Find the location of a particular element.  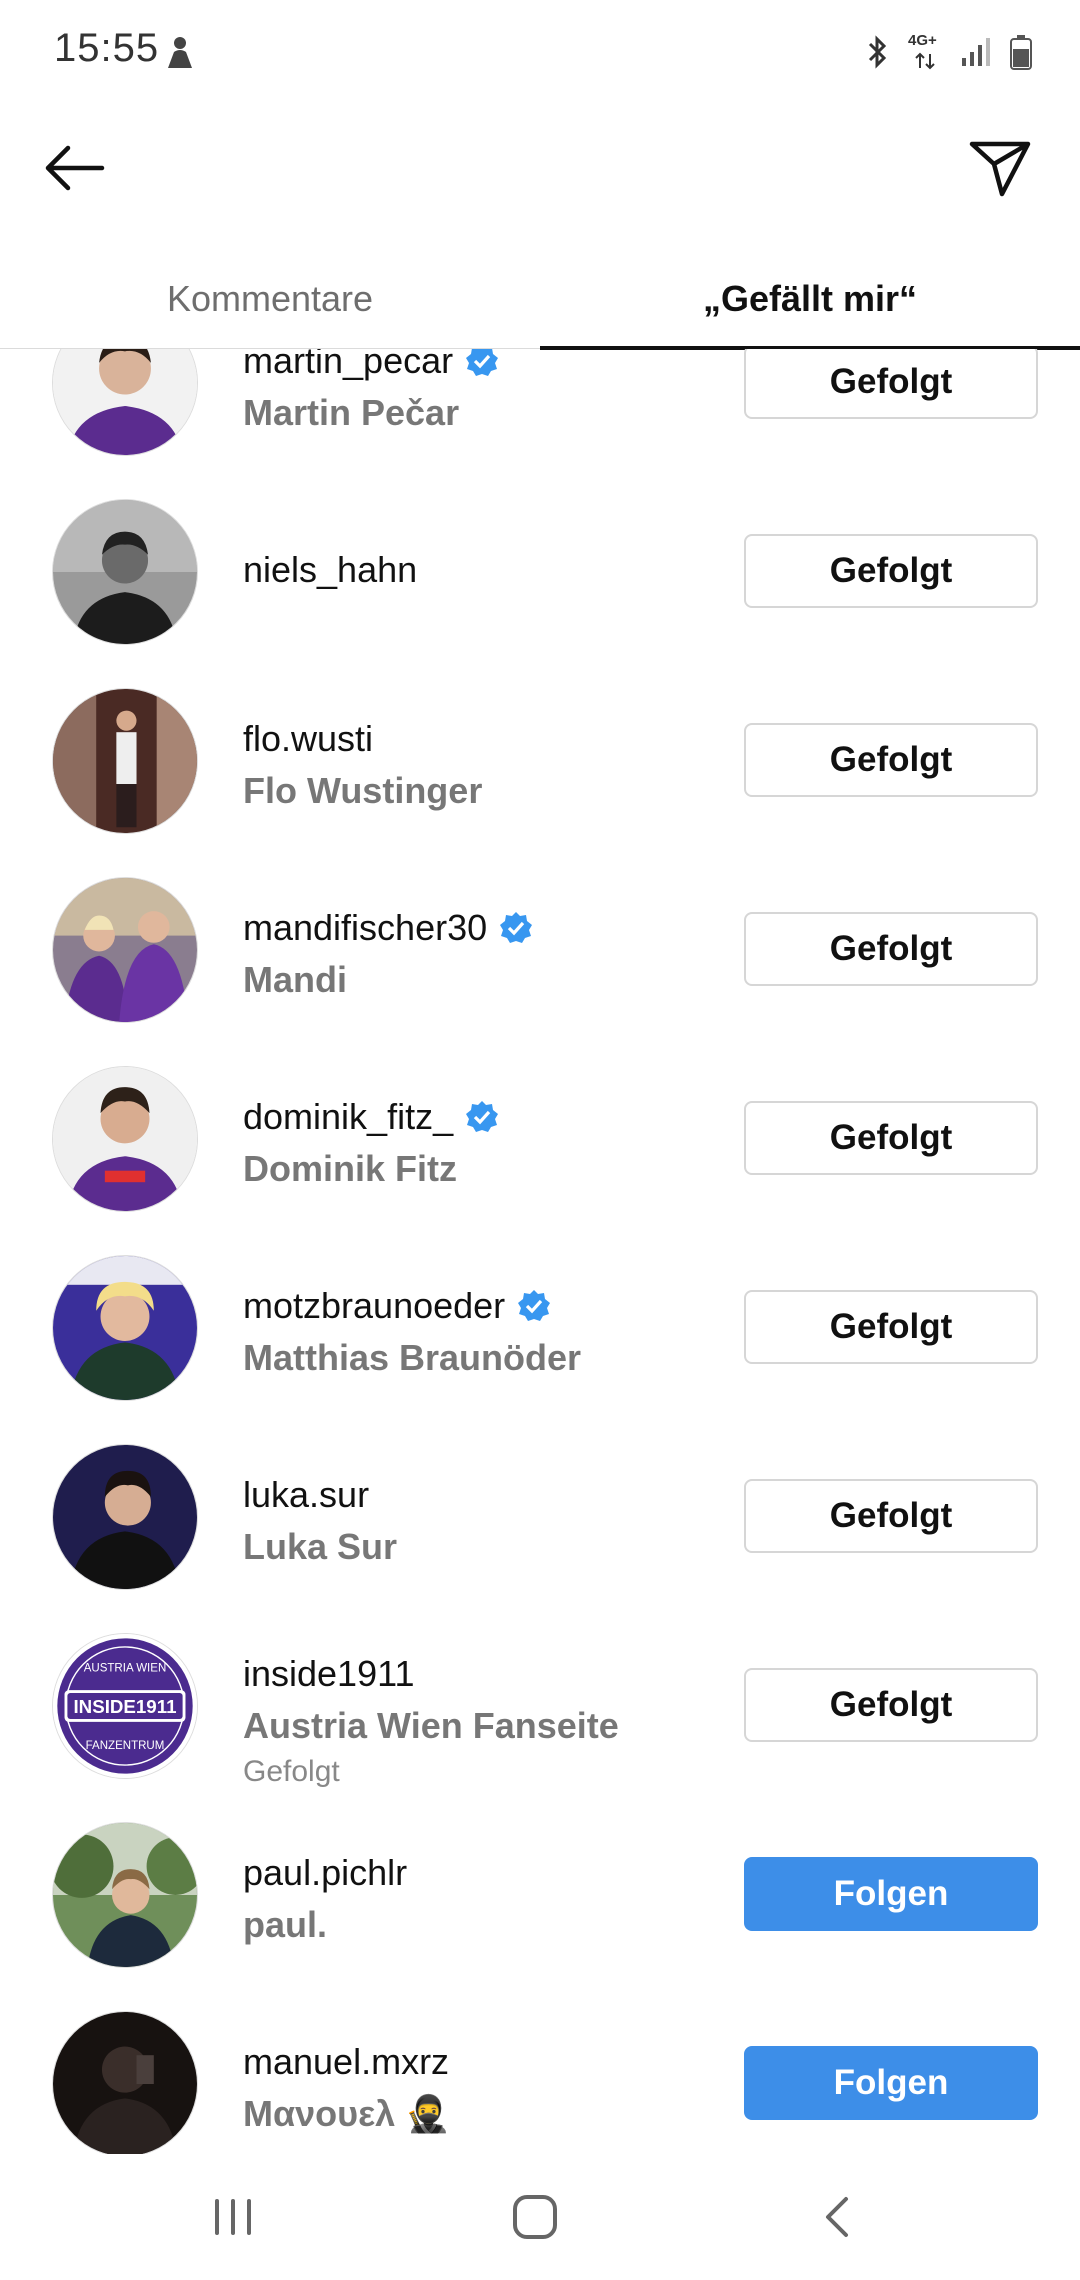

avatar: INSIDE1911 AUSTRIA WIEN FANZENTRUM is located at coordinates (125, 1706).